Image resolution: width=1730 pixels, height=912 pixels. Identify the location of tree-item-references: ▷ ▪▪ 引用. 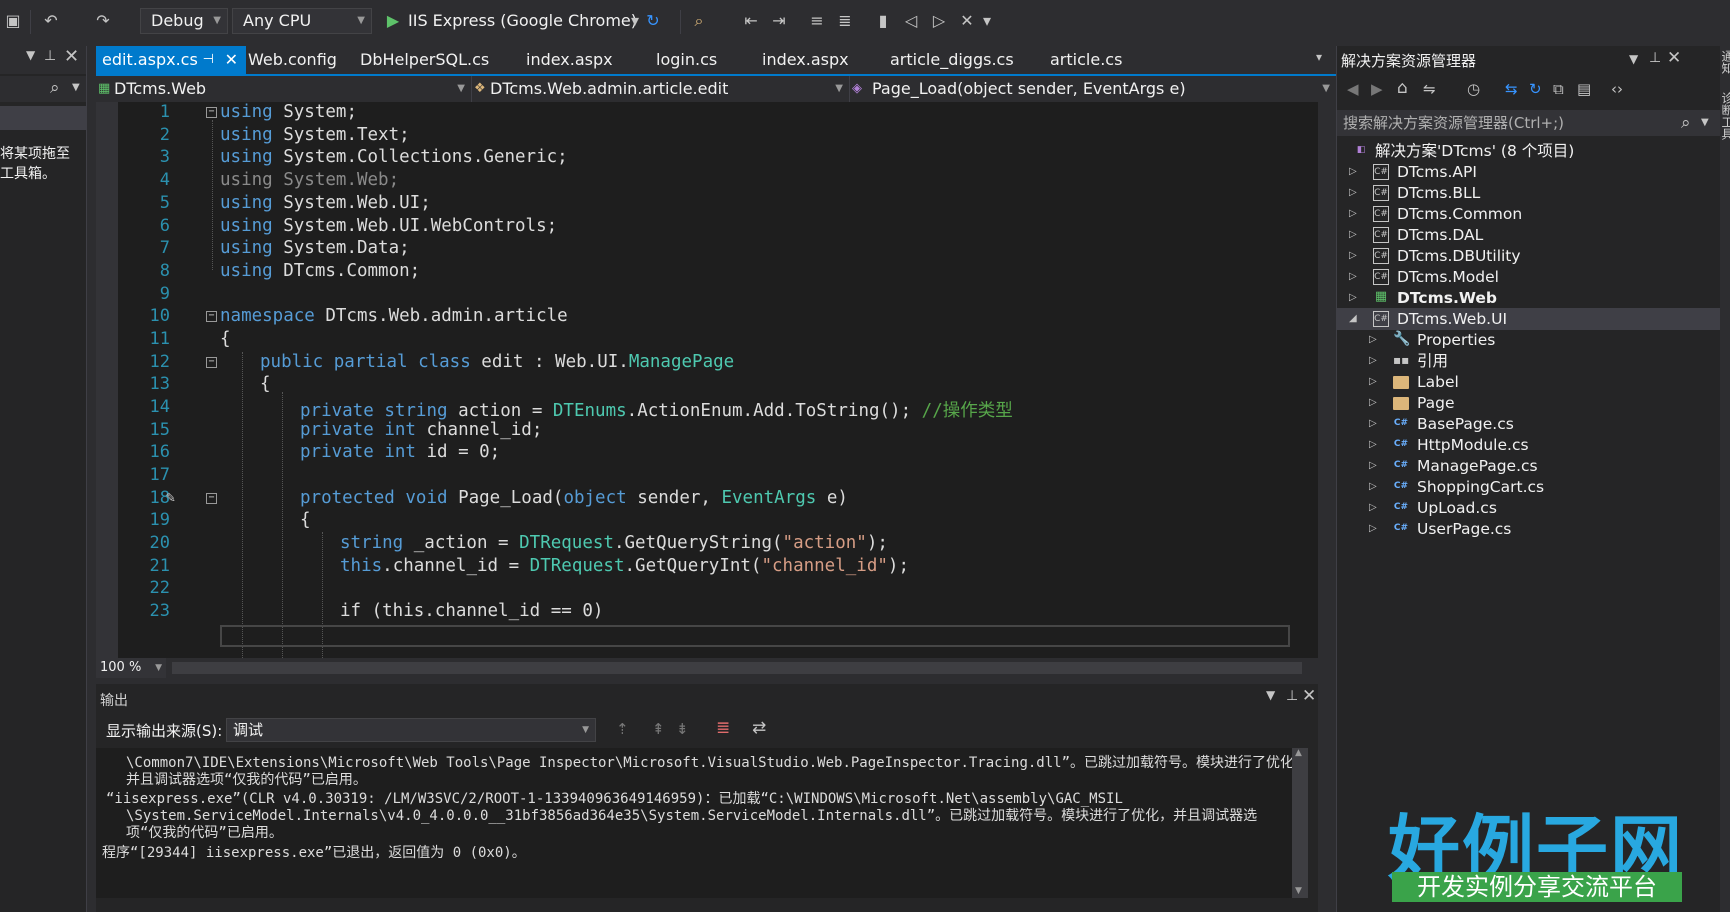
(1529, 361).